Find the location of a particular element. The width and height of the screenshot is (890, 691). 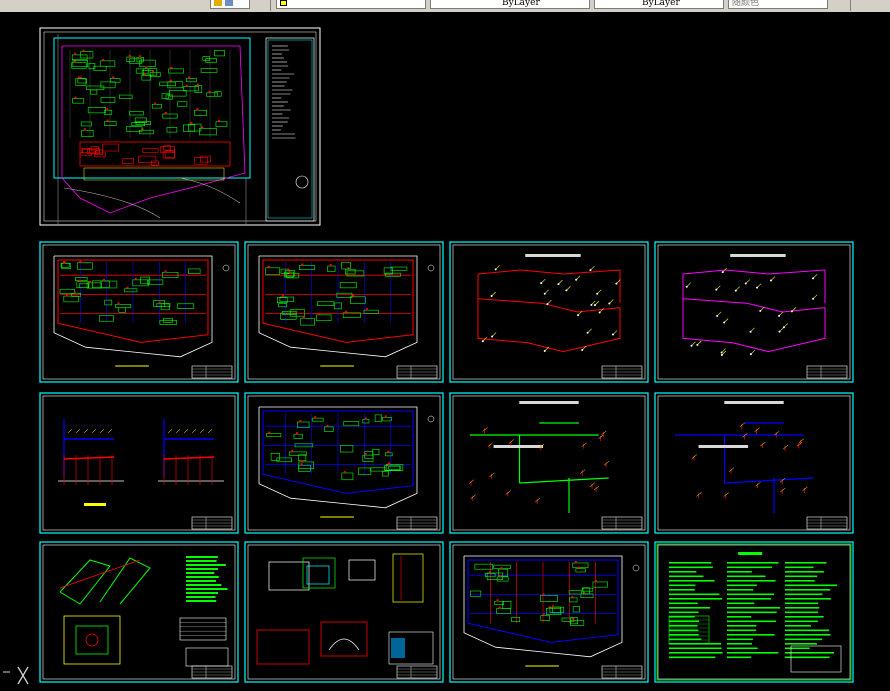

sheet-r3c1 is located at coordinates (139, 612).